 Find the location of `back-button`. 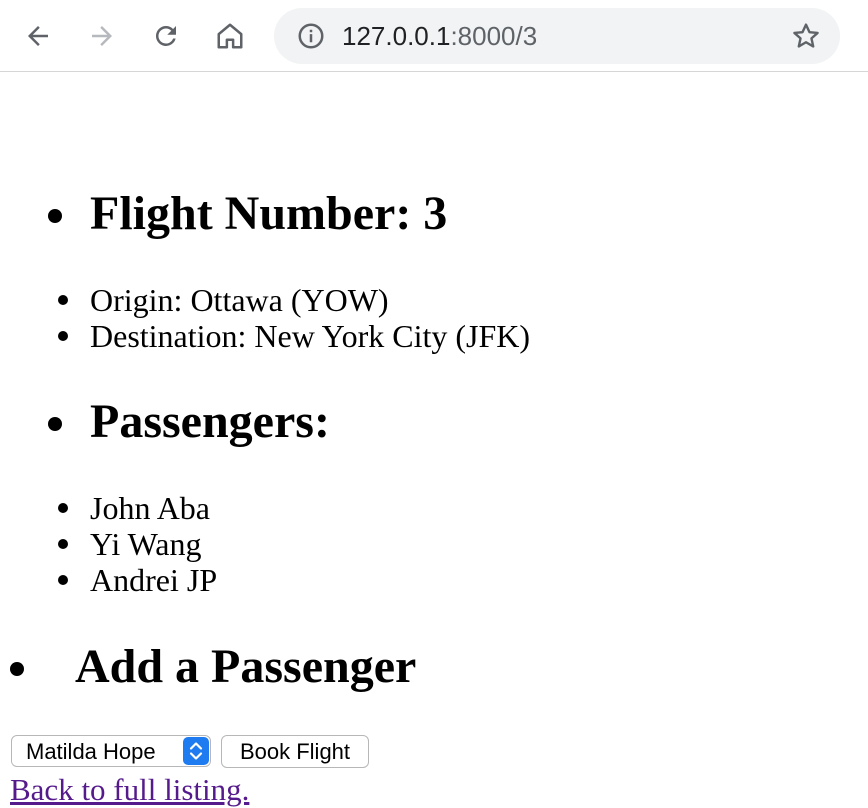

back-button is located at coordinates (38, 36).